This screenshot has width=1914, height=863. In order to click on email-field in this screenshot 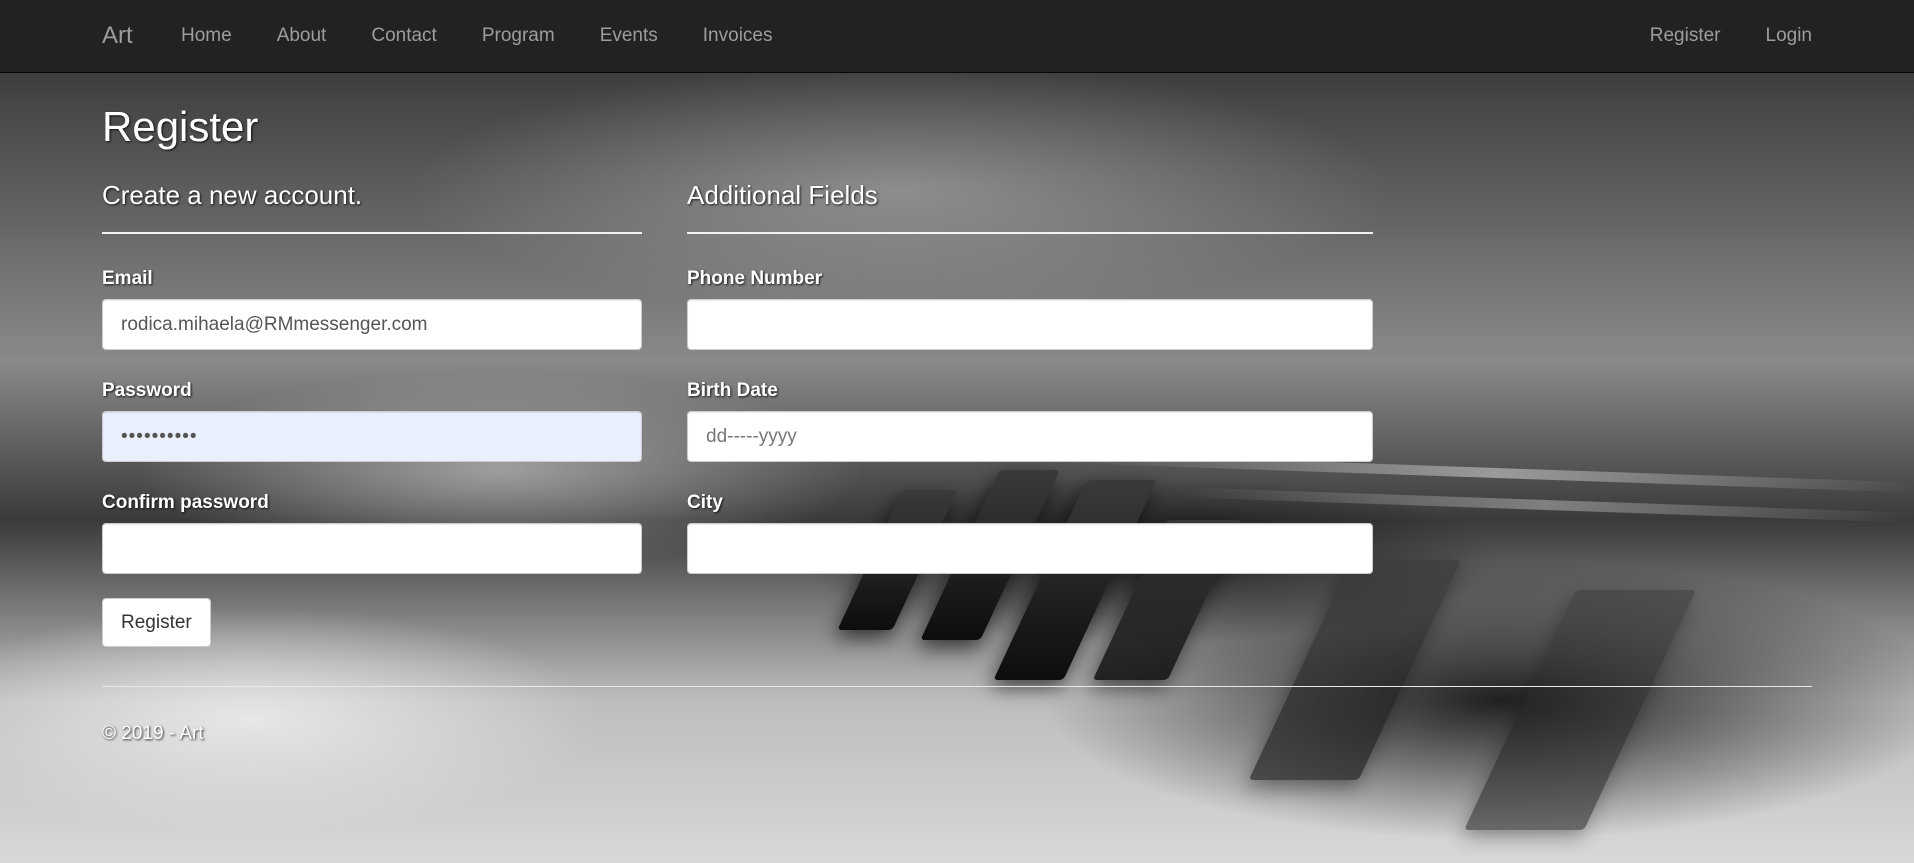, I will do `click(372, 324)`.